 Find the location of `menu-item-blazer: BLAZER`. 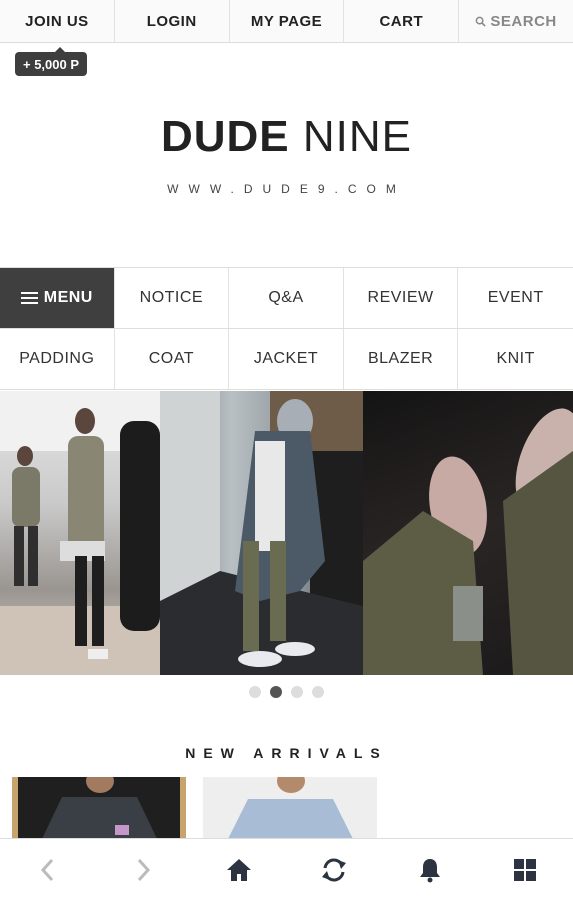

menu-item-blazer: BLAZER is located at coordinates (401, 359).